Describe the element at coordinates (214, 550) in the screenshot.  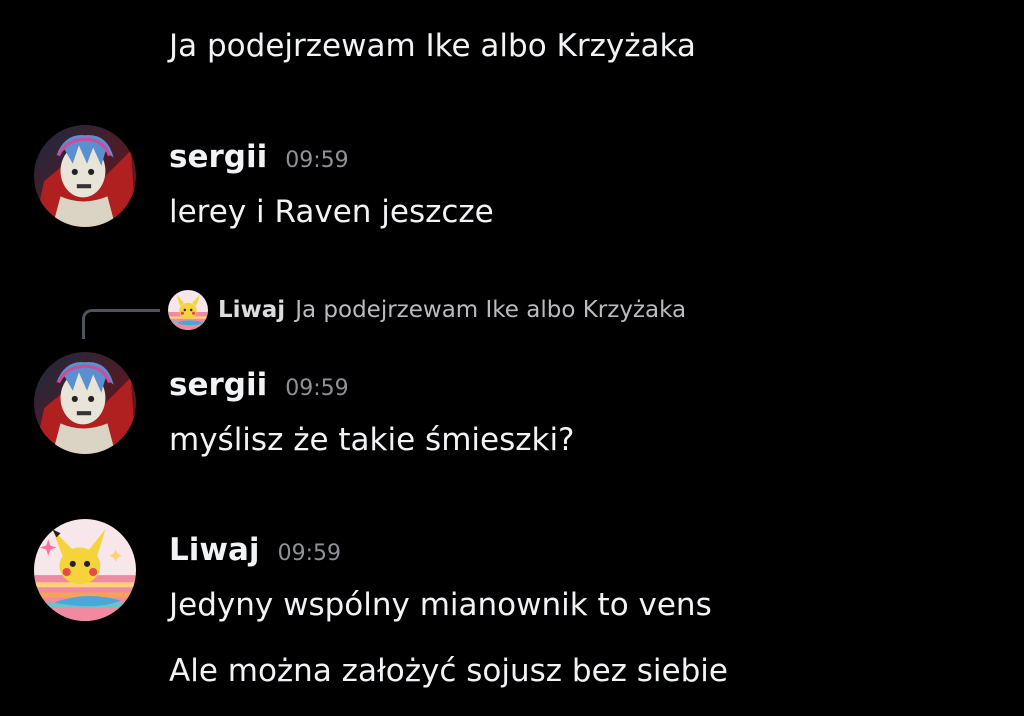
I see `username: Liwaj` at that location.